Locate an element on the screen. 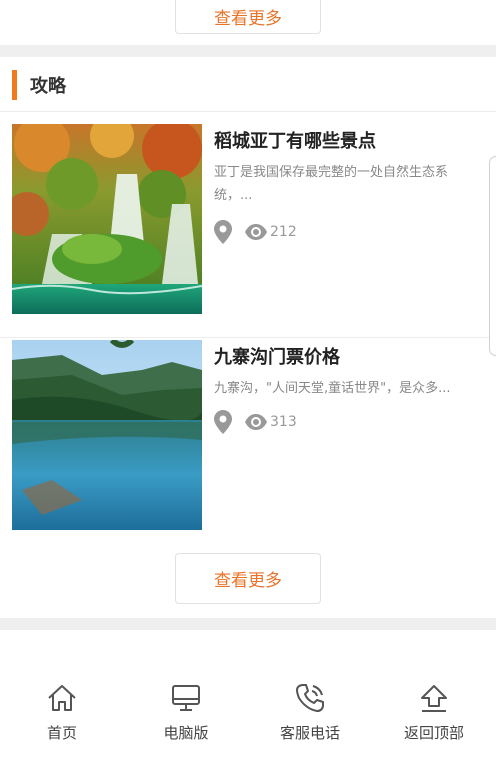  article-title: 九寨沟门票价格 is located at coordinates (277, 356).